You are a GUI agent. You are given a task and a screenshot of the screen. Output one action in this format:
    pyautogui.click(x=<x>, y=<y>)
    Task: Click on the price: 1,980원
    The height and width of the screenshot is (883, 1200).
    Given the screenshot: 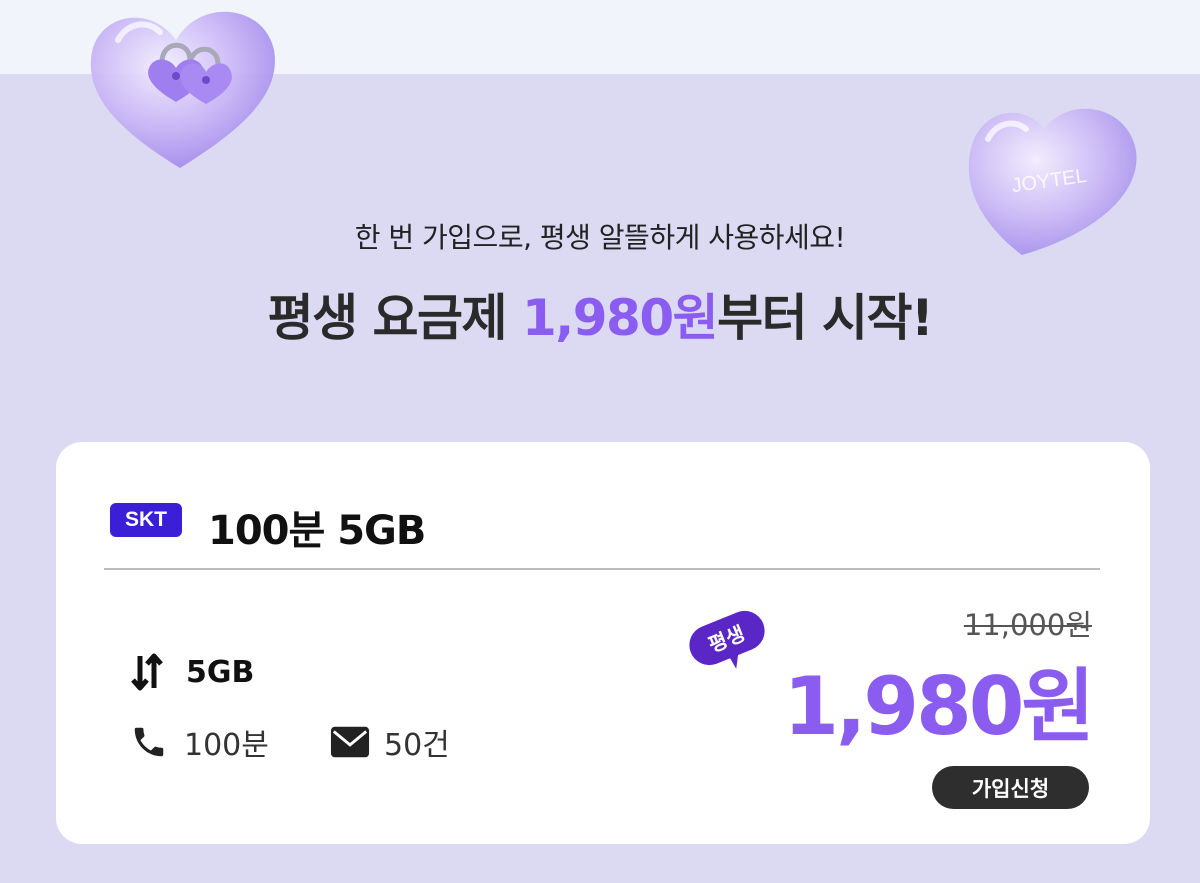 What is the action you would take?
    pyautogui.click(x=939, y=706)
    